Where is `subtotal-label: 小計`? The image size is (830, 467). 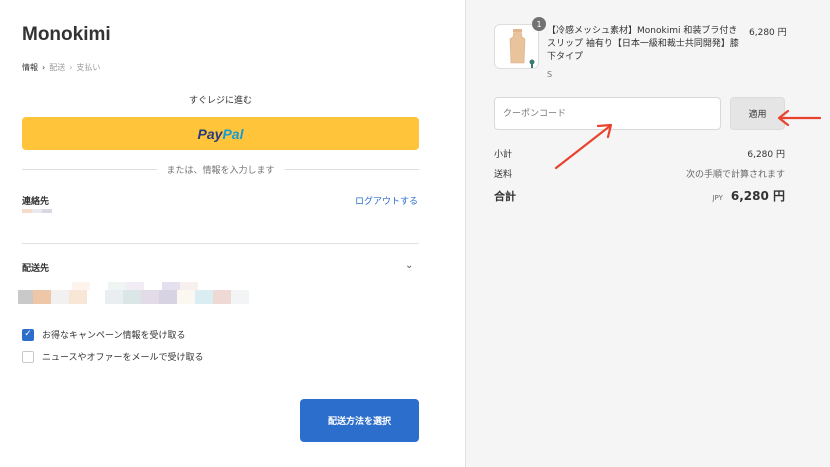 subtotal-label: 小計 is located at coordinates (503, 155).